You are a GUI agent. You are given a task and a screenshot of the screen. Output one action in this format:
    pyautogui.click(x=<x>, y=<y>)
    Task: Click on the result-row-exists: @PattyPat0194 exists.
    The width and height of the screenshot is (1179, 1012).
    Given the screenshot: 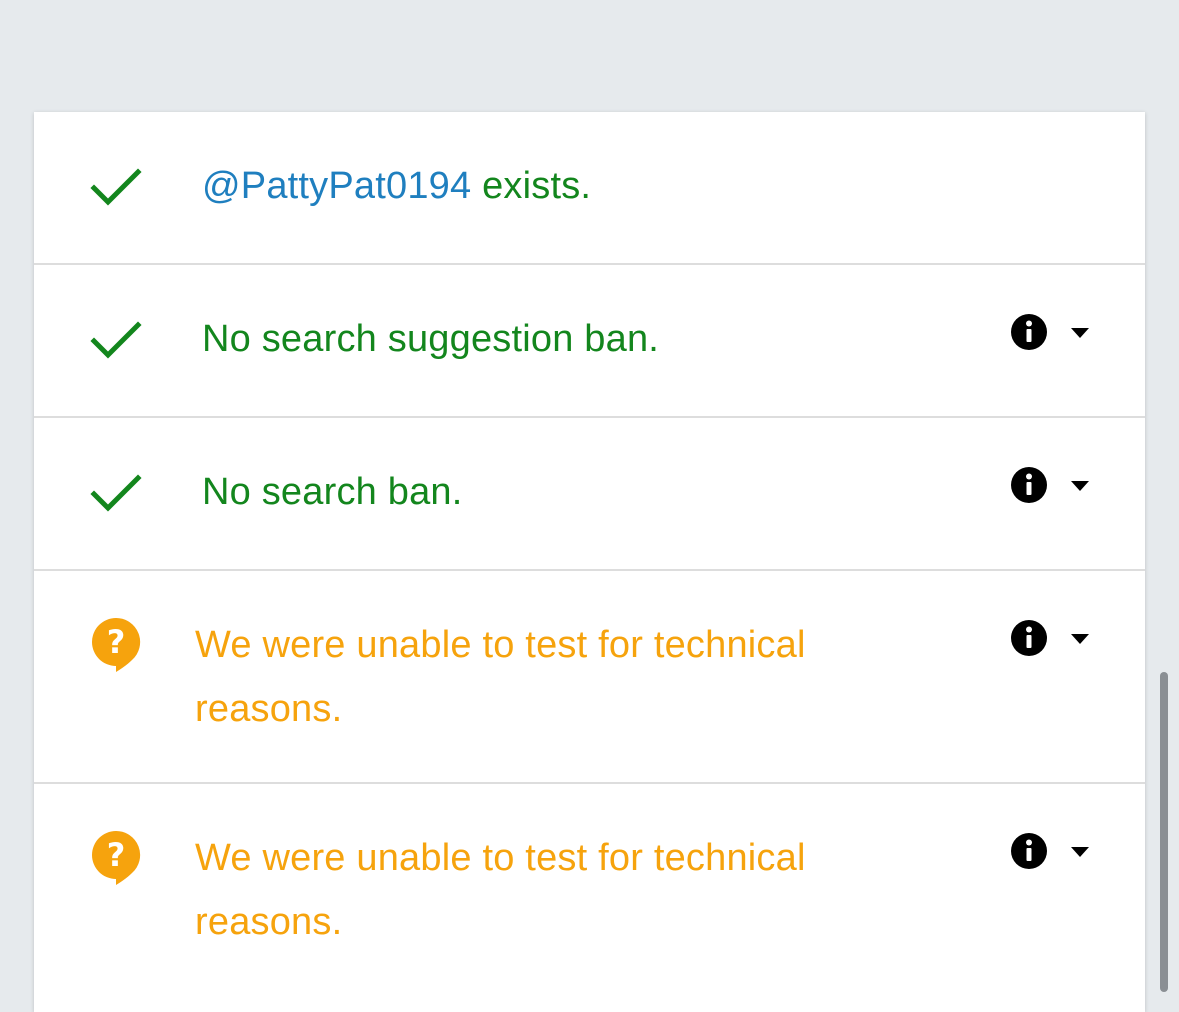 What is the action you would take?
    pyautogui.click(x=589, y=188)
    